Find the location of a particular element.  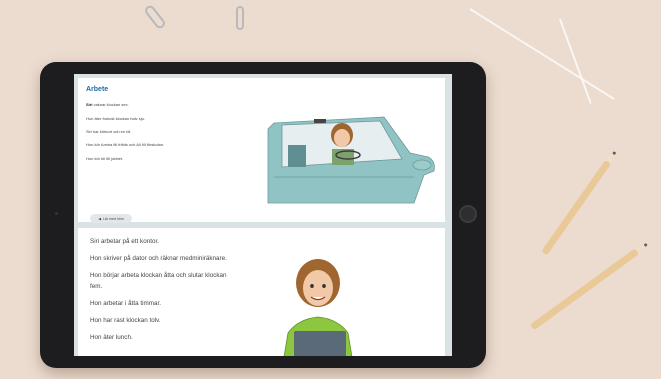

text-line: Siri vaknar klockan sex. is located at coordinates (107, 104).